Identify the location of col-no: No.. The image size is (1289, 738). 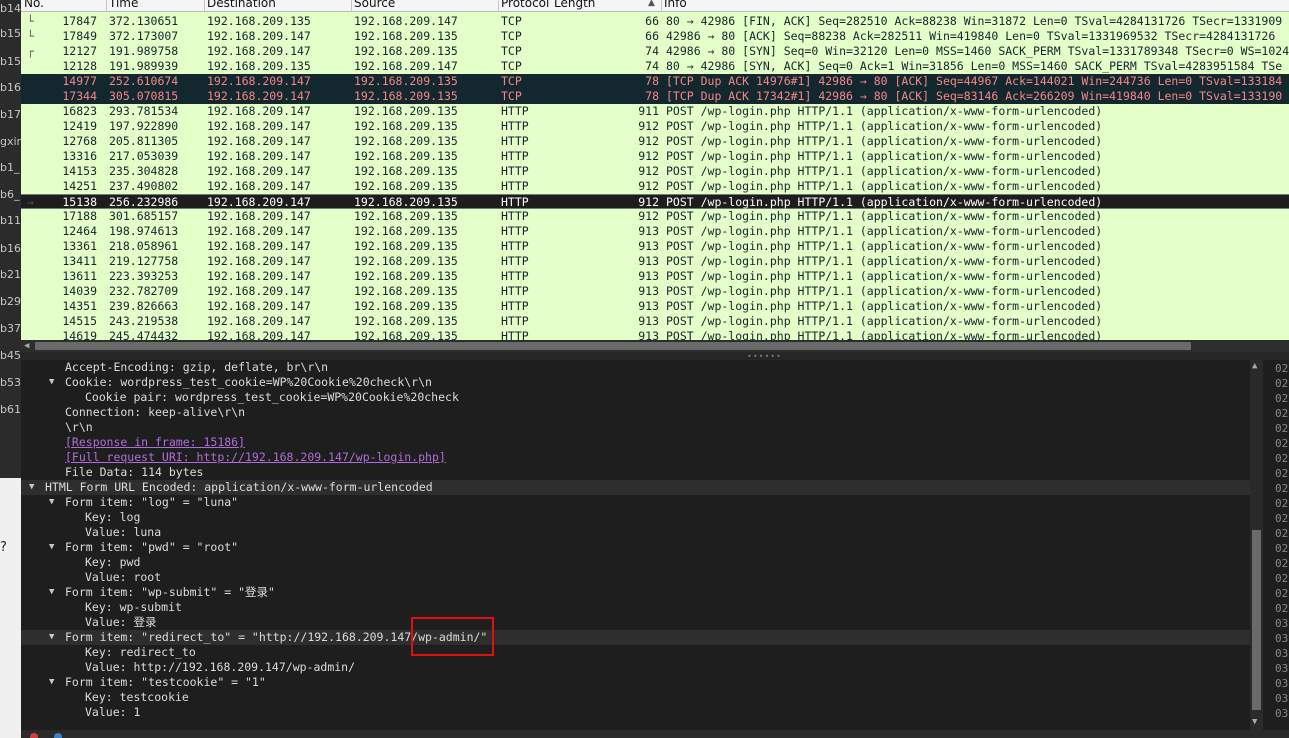
(34, 5).